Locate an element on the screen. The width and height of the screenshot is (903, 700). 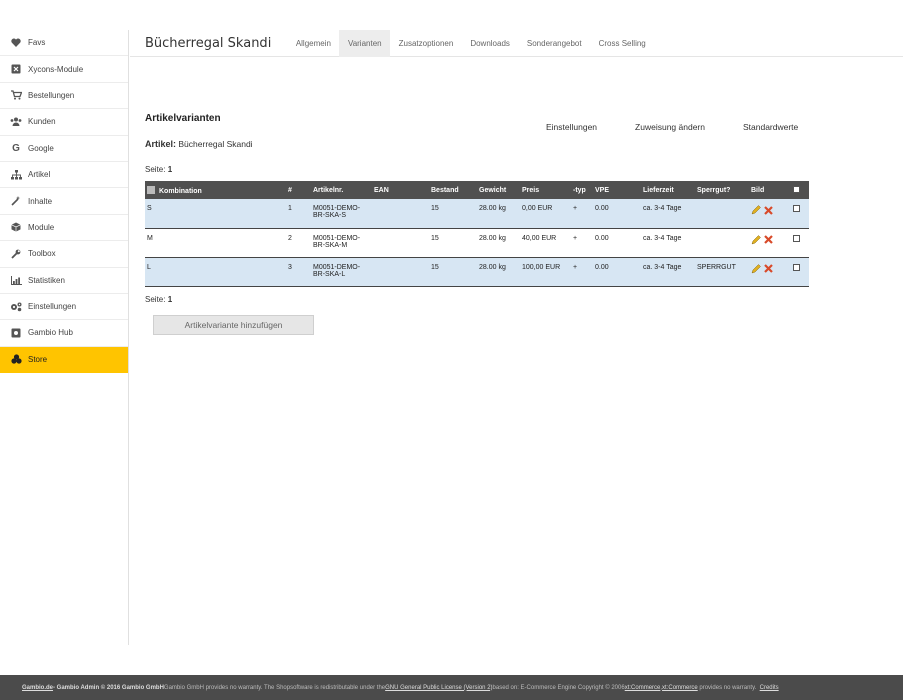
select-all-checkbox is located at coordinates (796, 189).